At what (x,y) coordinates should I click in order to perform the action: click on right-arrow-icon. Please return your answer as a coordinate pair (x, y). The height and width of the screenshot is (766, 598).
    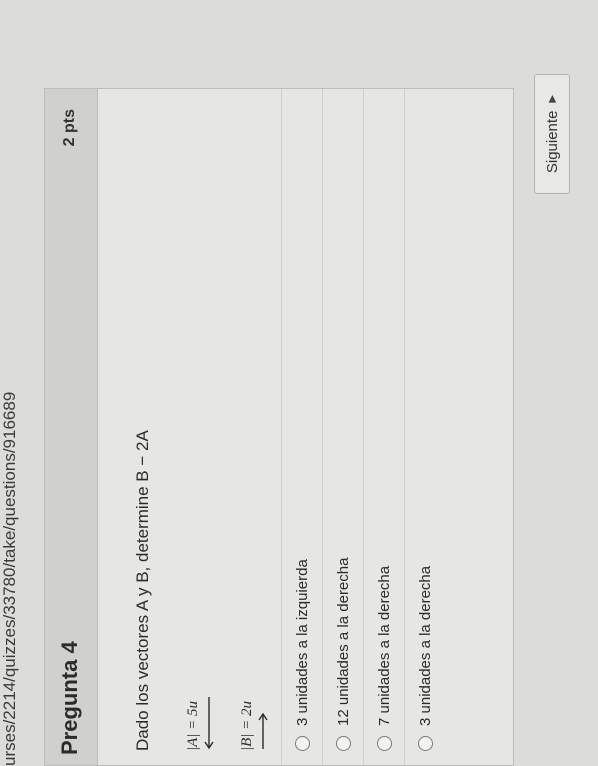
    Looking at the image, I should click on (263, 730).